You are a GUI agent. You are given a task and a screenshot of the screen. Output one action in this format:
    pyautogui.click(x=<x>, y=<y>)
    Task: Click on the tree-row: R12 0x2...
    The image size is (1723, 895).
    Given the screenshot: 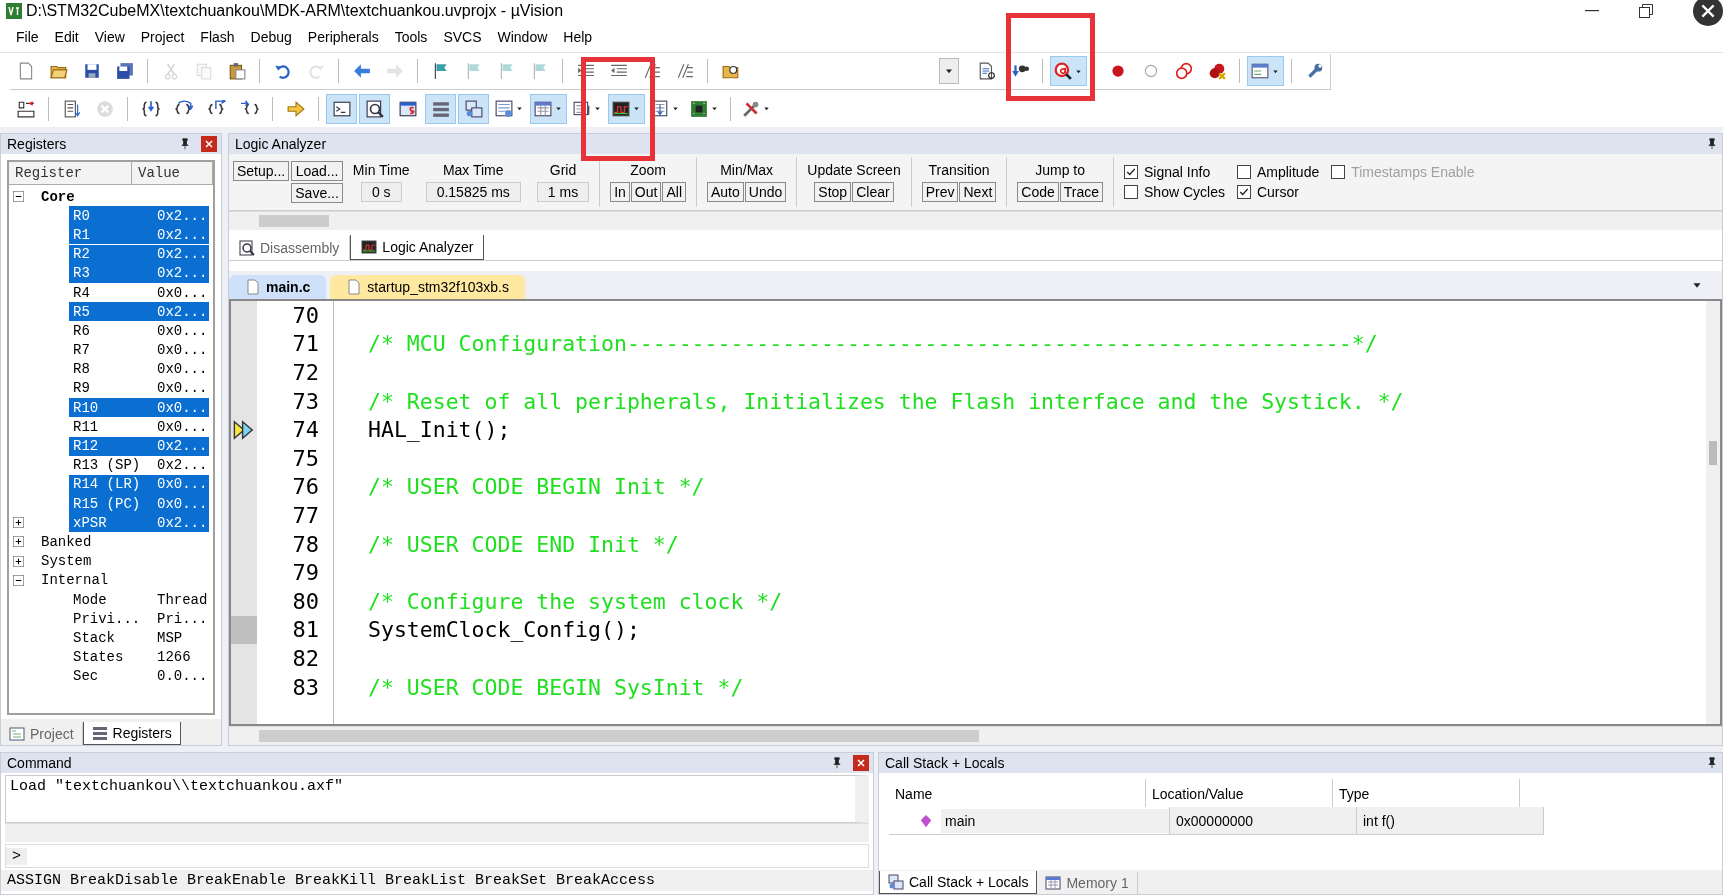 What is the action you would take?
    pyautogui.click(x=139, y=446)
    